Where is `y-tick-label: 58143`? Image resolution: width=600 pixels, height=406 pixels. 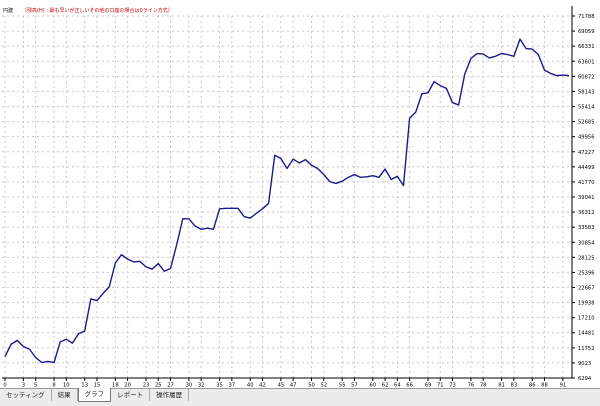
y-tick-label: 58143 is located at coordinates (586, 92).